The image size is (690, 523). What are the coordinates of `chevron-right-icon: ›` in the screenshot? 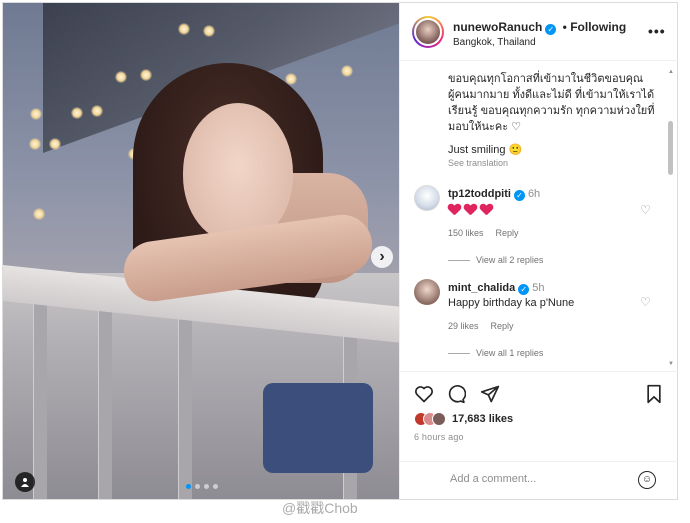 It's located at (382, 256).